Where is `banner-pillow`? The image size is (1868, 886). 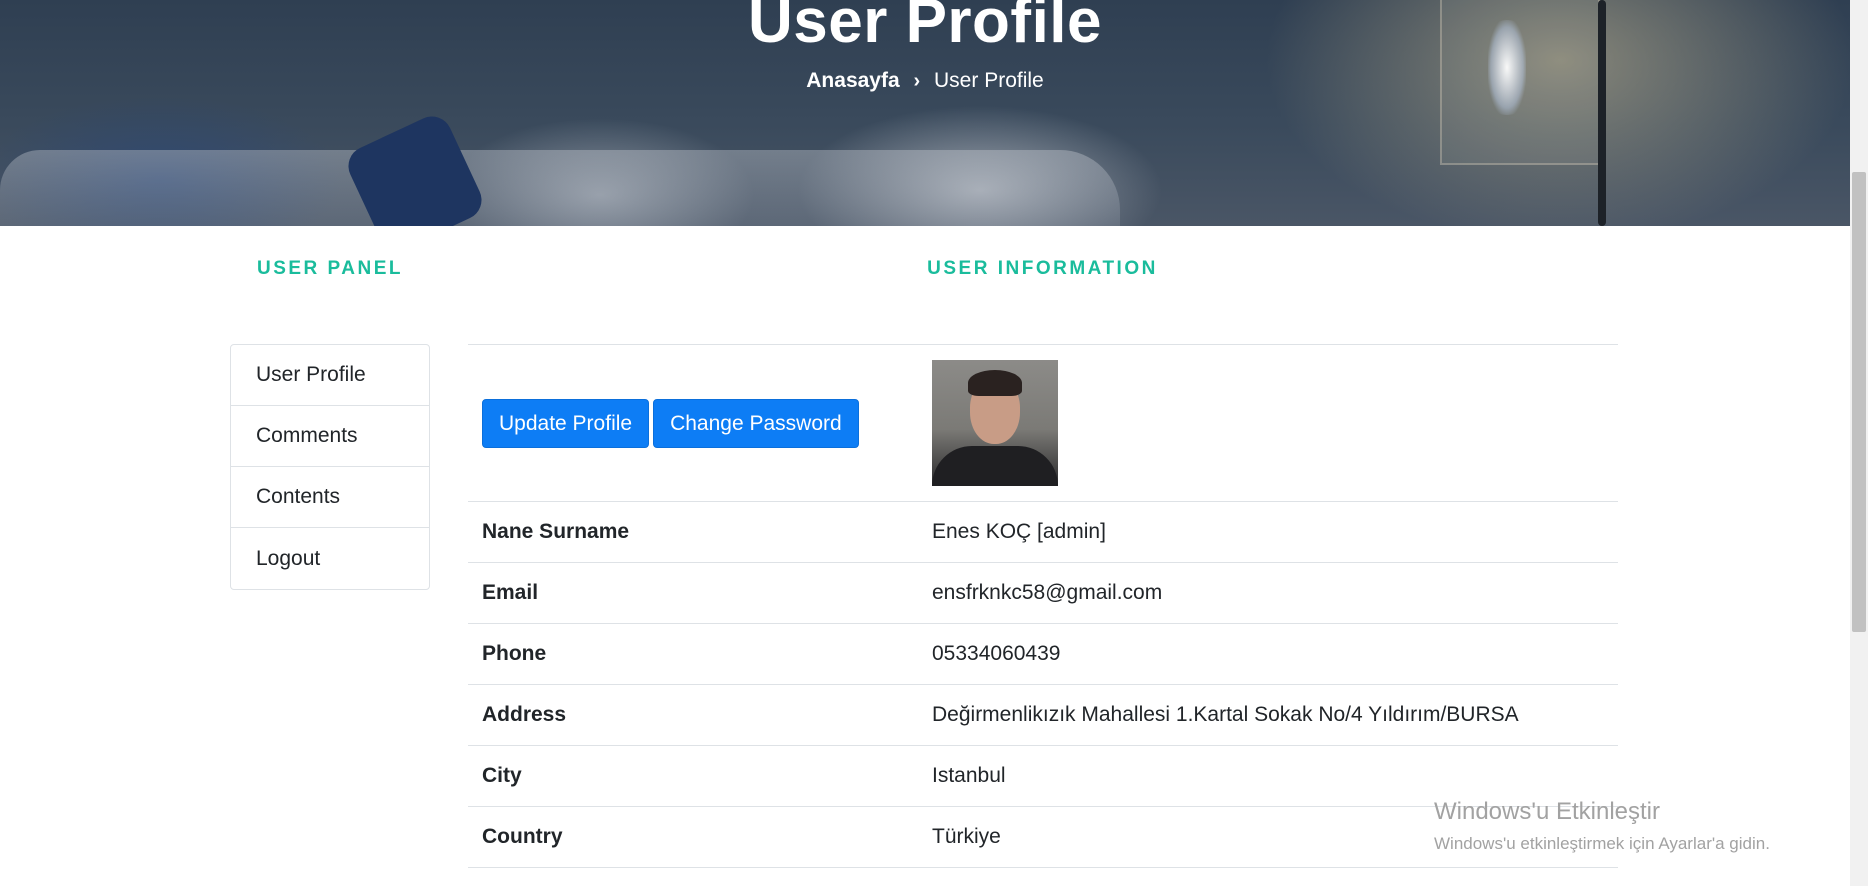
banner-pillow is located at coordinates (560, 188).